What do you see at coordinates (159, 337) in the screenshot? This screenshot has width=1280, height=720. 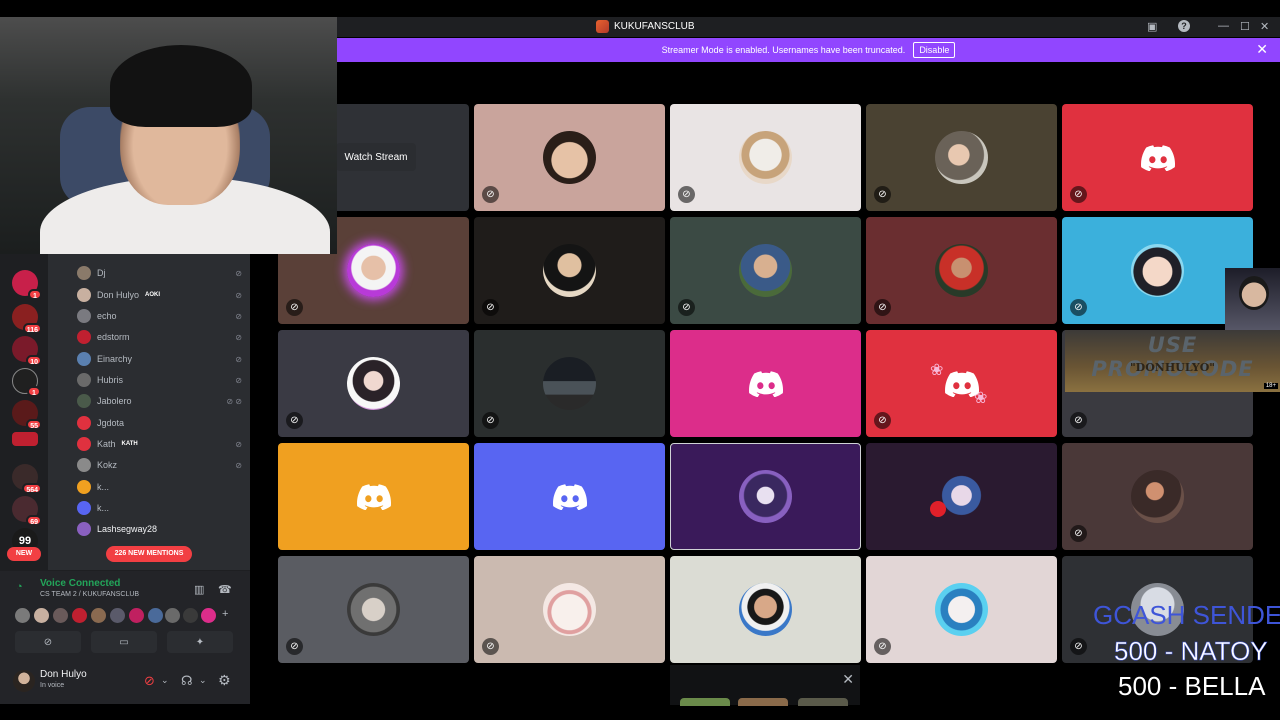 I see `member-item: edstorm ⊘` at bounding box center [159, 337].